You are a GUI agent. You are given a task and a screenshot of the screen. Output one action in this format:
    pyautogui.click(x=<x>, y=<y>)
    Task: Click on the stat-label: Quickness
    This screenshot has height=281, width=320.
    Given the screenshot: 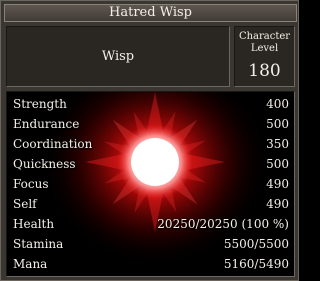 What is the action you would take?
    pyautogui.click(x=44, y=164)
    